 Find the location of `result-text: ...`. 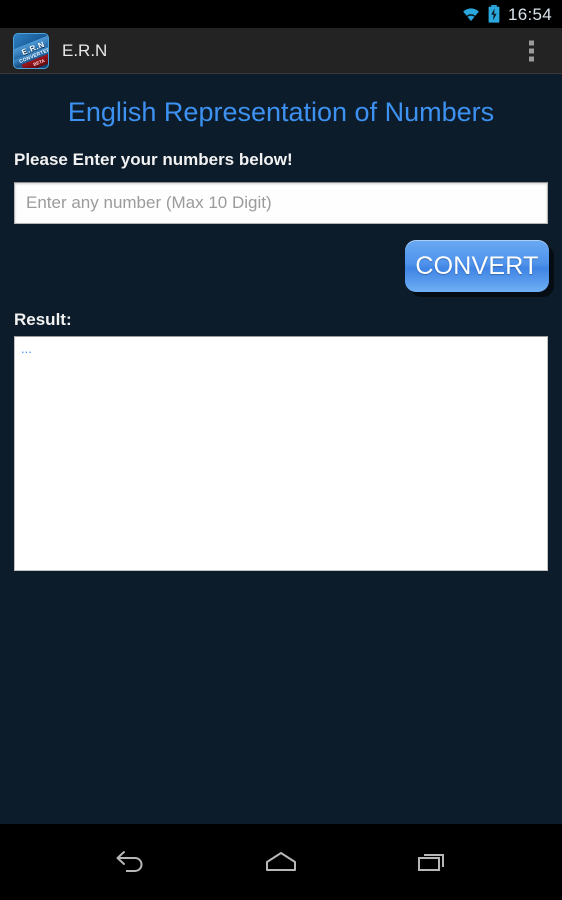

result-text: ... is located at coordinates (26, 348).